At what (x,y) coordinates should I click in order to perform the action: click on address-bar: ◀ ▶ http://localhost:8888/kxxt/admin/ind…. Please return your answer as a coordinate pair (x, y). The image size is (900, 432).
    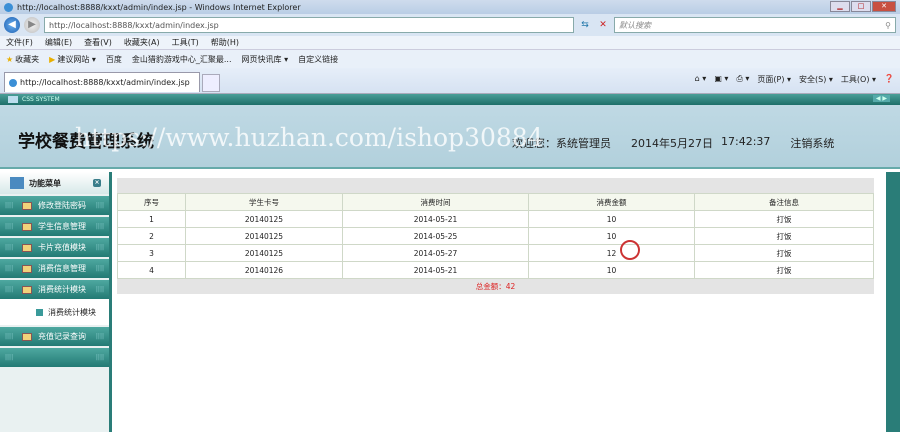
    Looking at the image, I should click on (450, 25).